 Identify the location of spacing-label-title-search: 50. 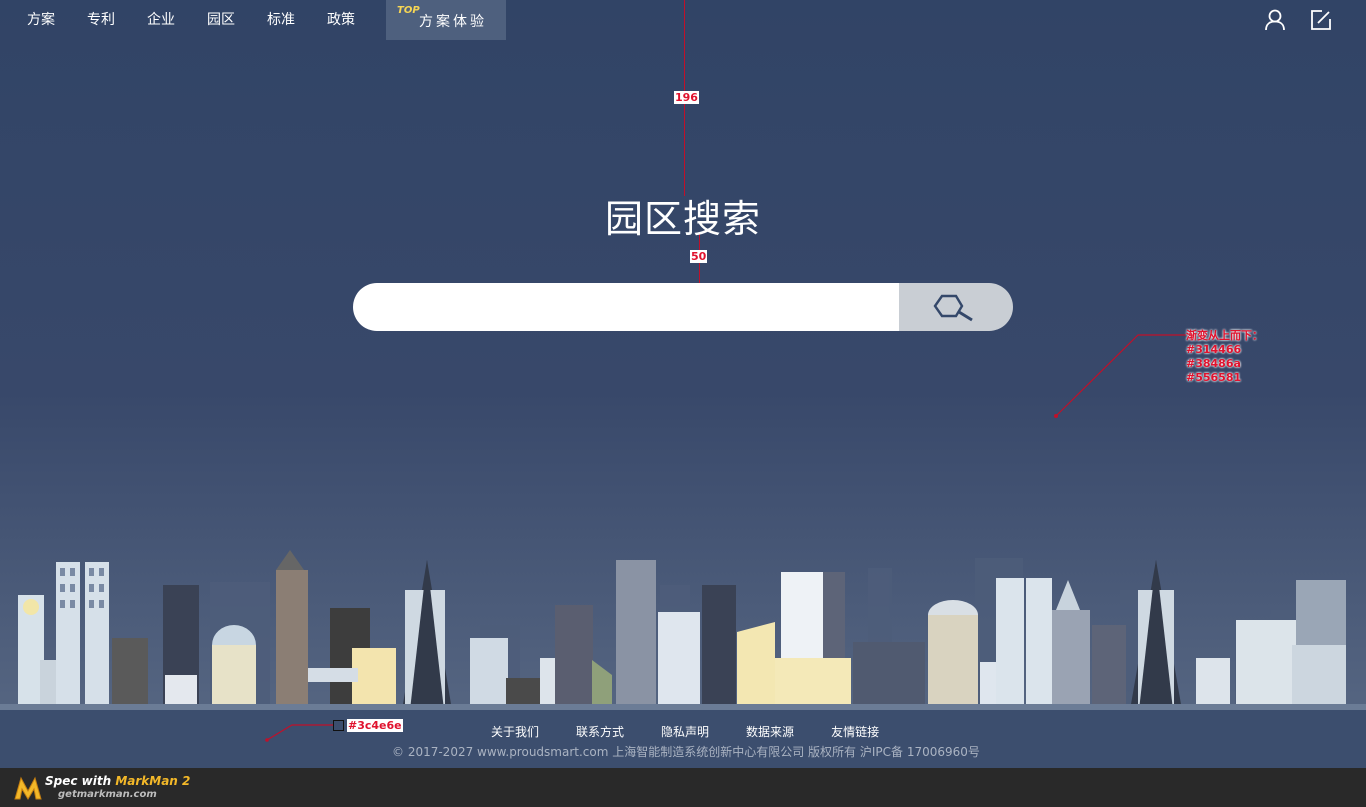
(699, 256).